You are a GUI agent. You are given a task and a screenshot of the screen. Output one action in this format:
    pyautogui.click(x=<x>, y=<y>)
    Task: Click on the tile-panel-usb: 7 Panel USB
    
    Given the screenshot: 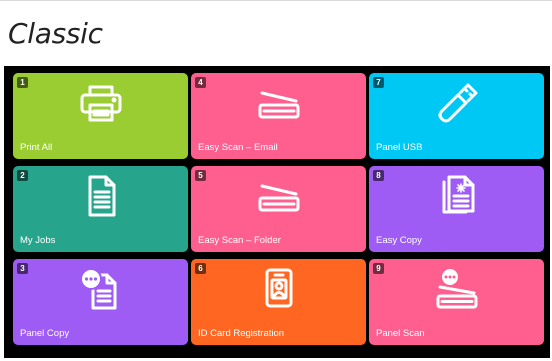 What is the action you would take?
    pyautogui.click(x=456, y=116)
    